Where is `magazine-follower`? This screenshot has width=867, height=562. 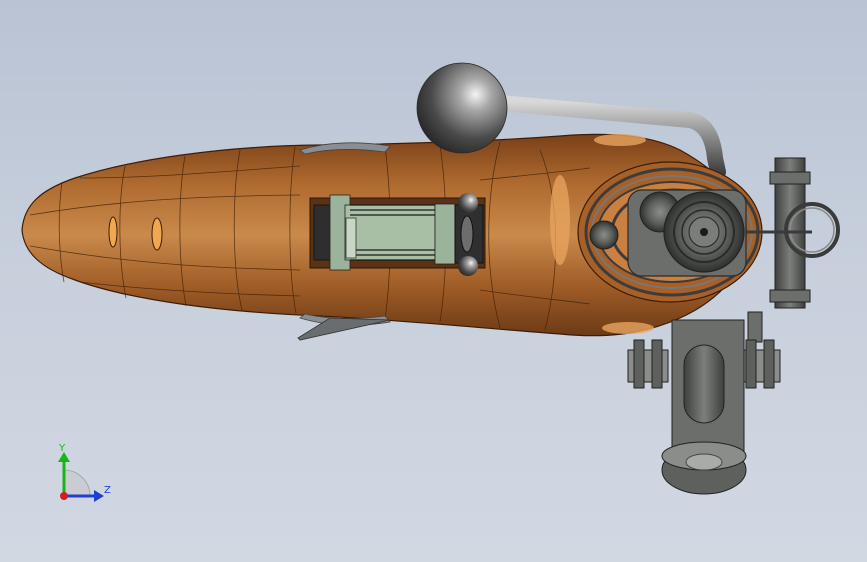
magazine-follower is located at coordinates (351, 238).